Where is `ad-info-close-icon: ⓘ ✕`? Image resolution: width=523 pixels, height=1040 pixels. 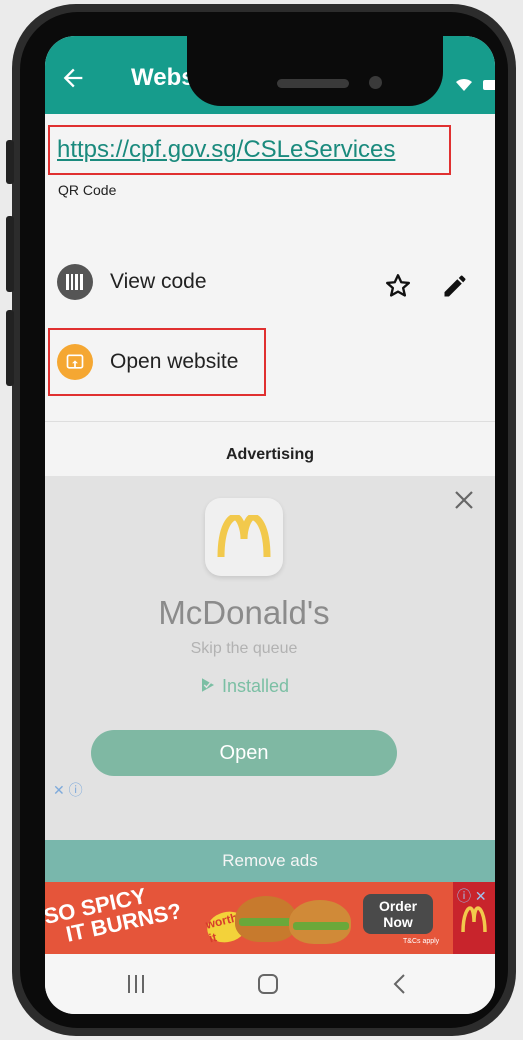
ad-info-close-icon: ⓘ ✕ is located at coordinates (472, 896).